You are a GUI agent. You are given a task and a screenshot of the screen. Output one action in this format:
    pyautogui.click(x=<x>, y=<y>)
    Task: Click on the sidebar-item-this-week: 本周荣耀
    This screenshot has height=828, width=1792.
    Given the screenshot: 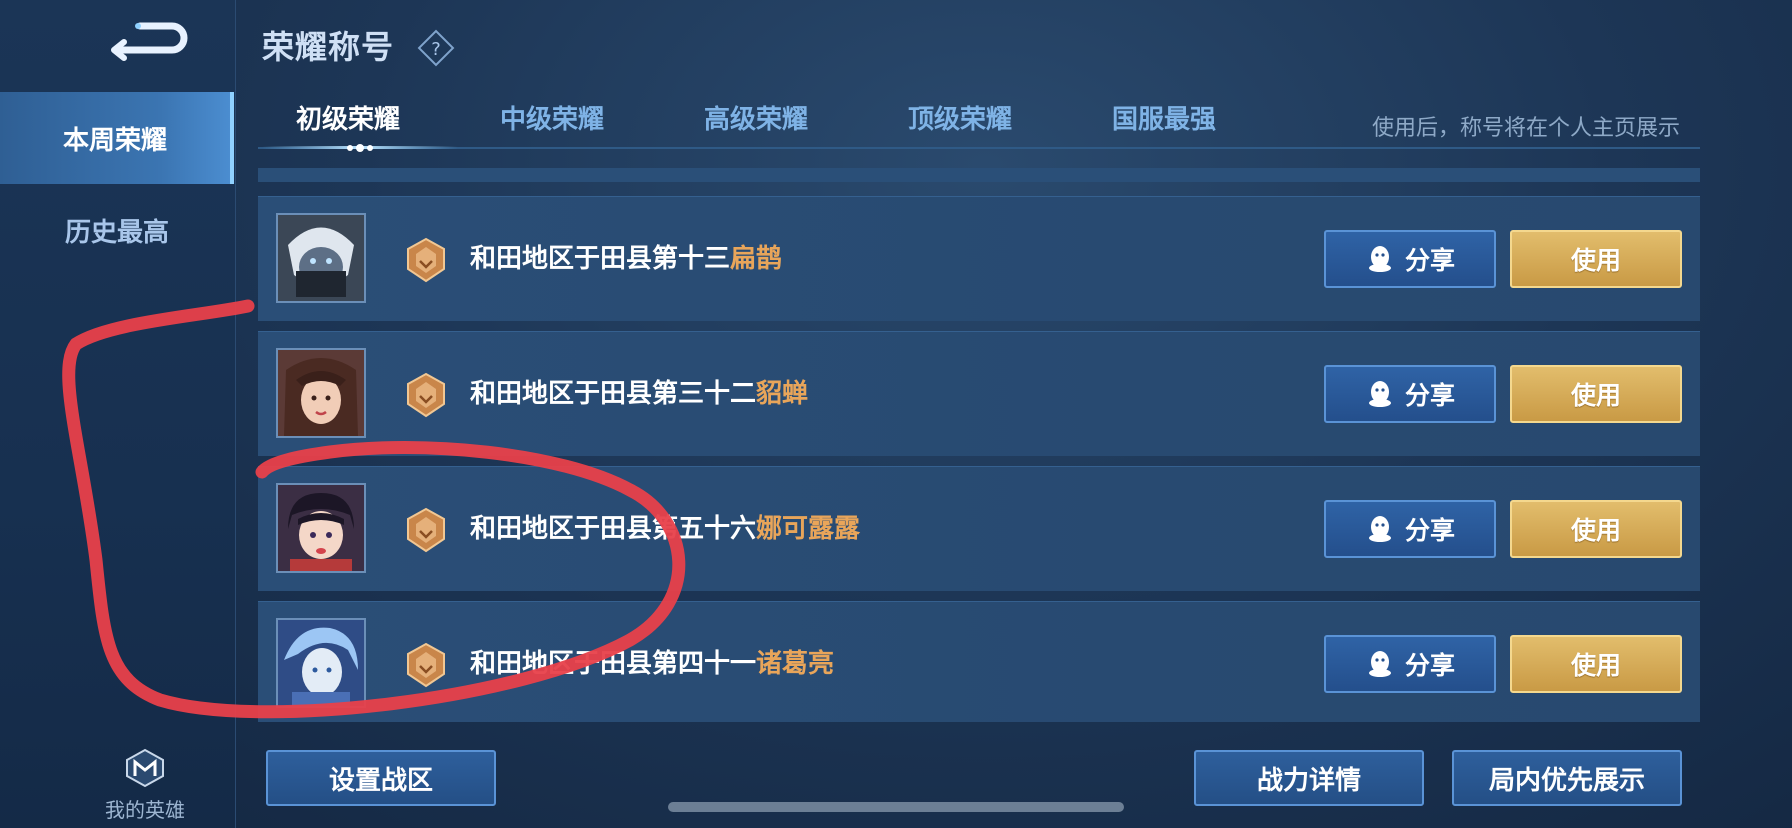 What is the action you would take?
    pyautogui.click(x=117, y=138)
    